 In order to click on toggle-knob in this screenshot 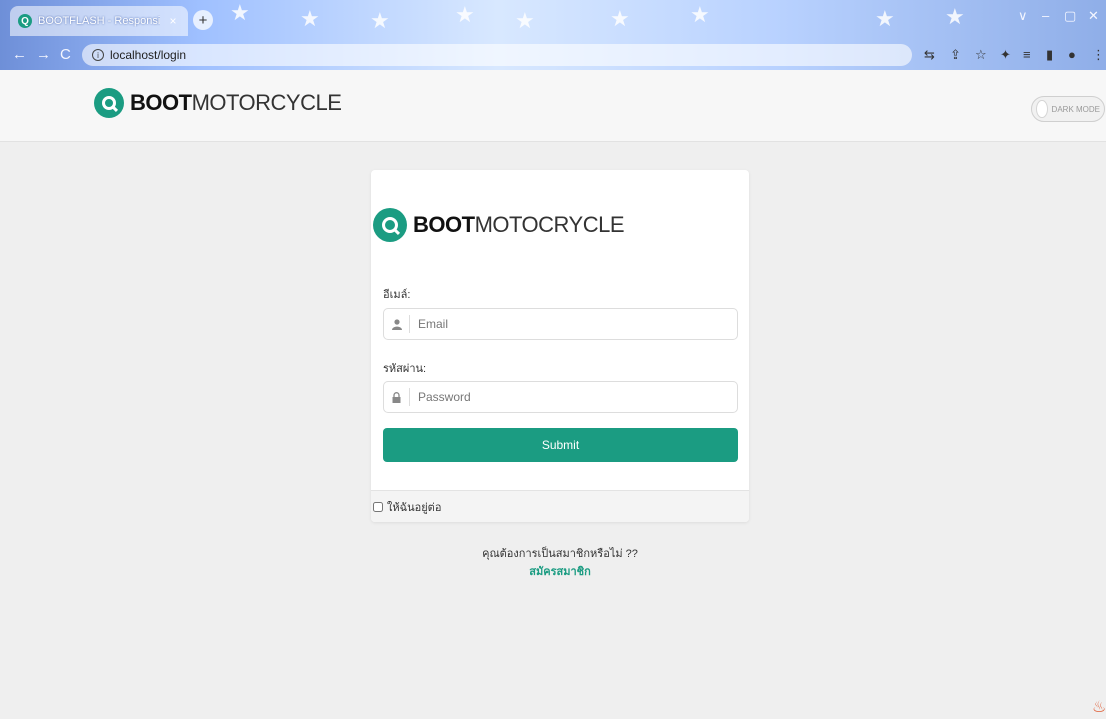, I will do `click(1042, 109)`.